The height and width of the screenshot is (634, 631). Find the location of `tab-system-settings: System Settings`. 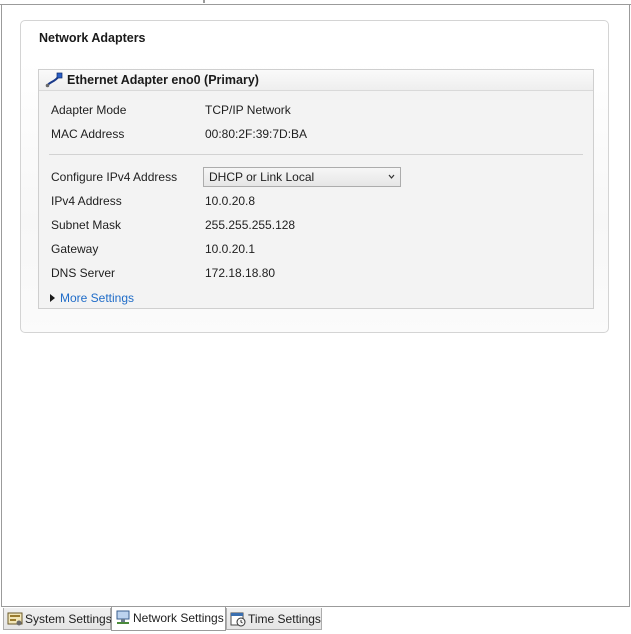

tab-system-settings: System Settings is located at coordinates (57, 619).